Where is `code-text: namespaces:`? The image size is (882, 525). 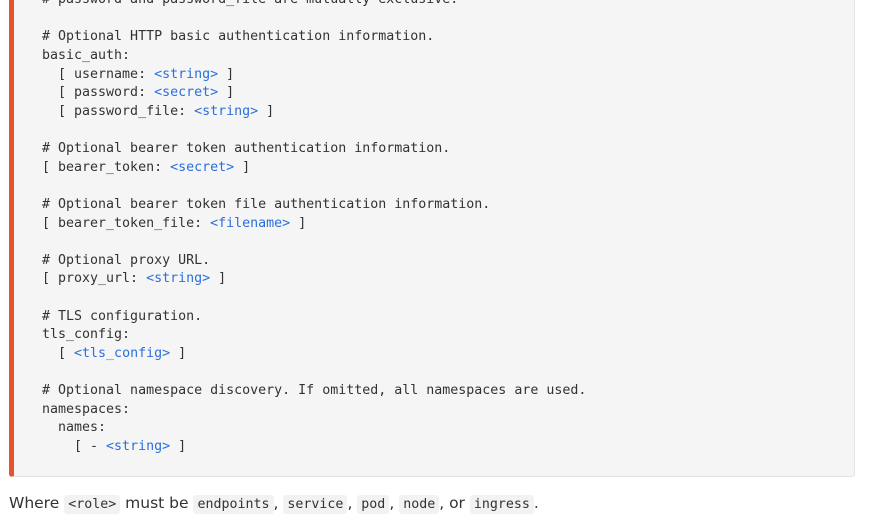
code-text: namespaces: is located at coordinates (86, 409).